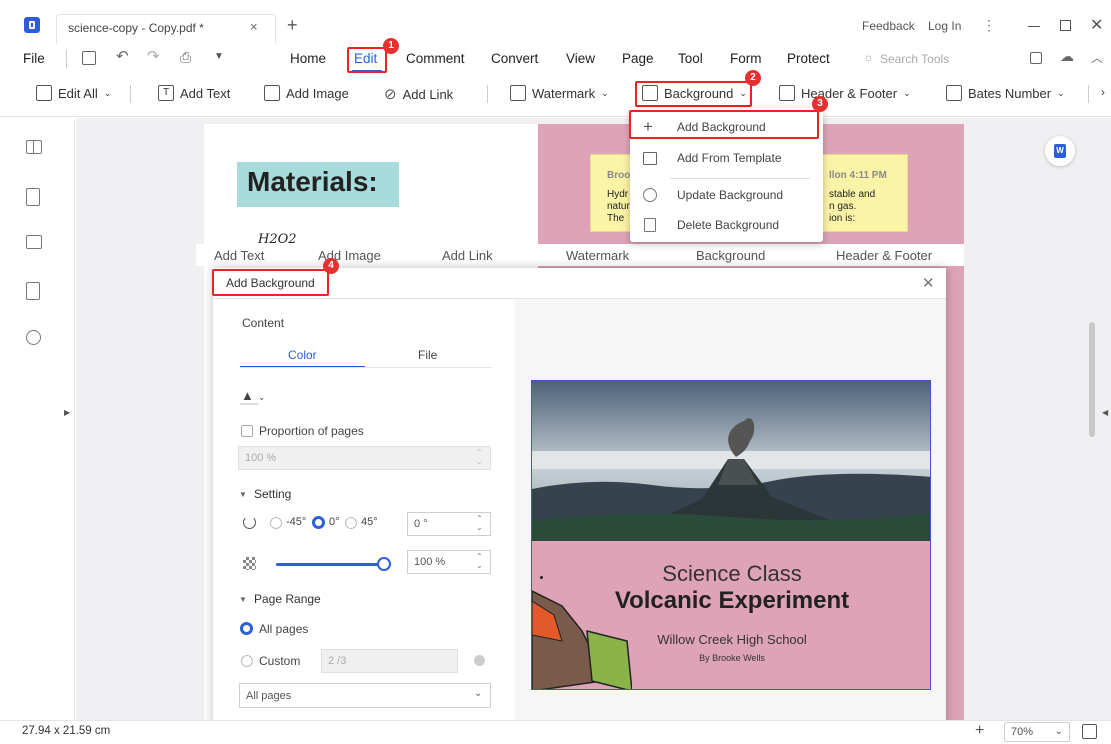 The image size is (1111, 744). What do you see at coordinates (580, 58) in the screenshot?
I see `menu-view: View` at bounding box center [580, 58].